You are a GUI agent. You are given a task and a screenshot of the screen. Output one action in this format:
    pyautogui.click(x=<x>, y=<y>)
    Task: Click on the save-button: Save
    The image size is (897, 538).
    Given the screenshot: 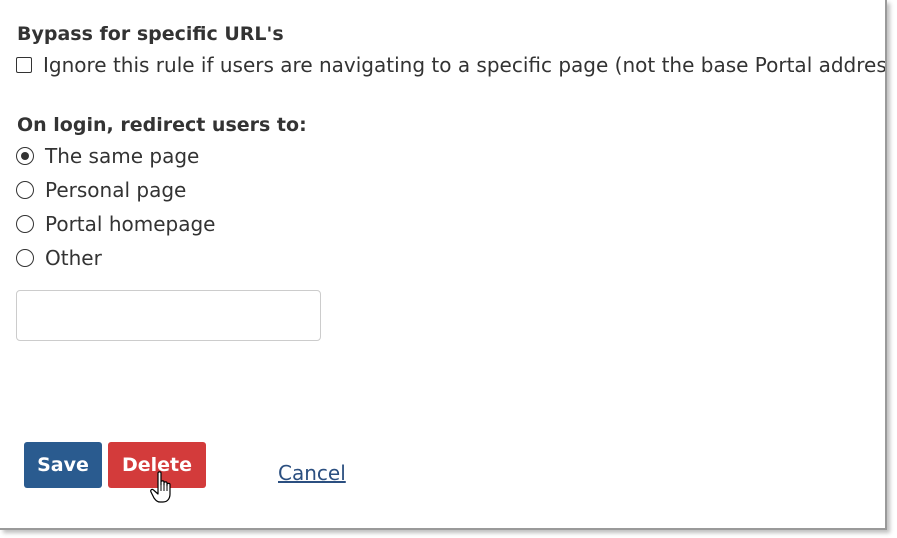 What is the action you would take?
    pyautogui.click(x=63, y=465)
    